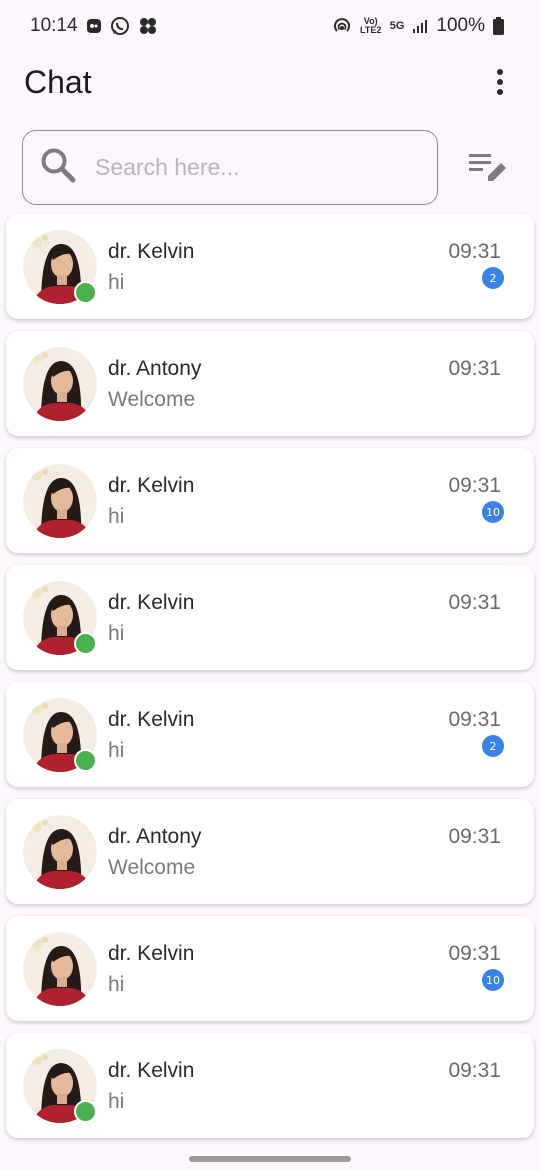 The image size is (540, 1170). I want to click on app-bar: Chat, so click(270, 82).